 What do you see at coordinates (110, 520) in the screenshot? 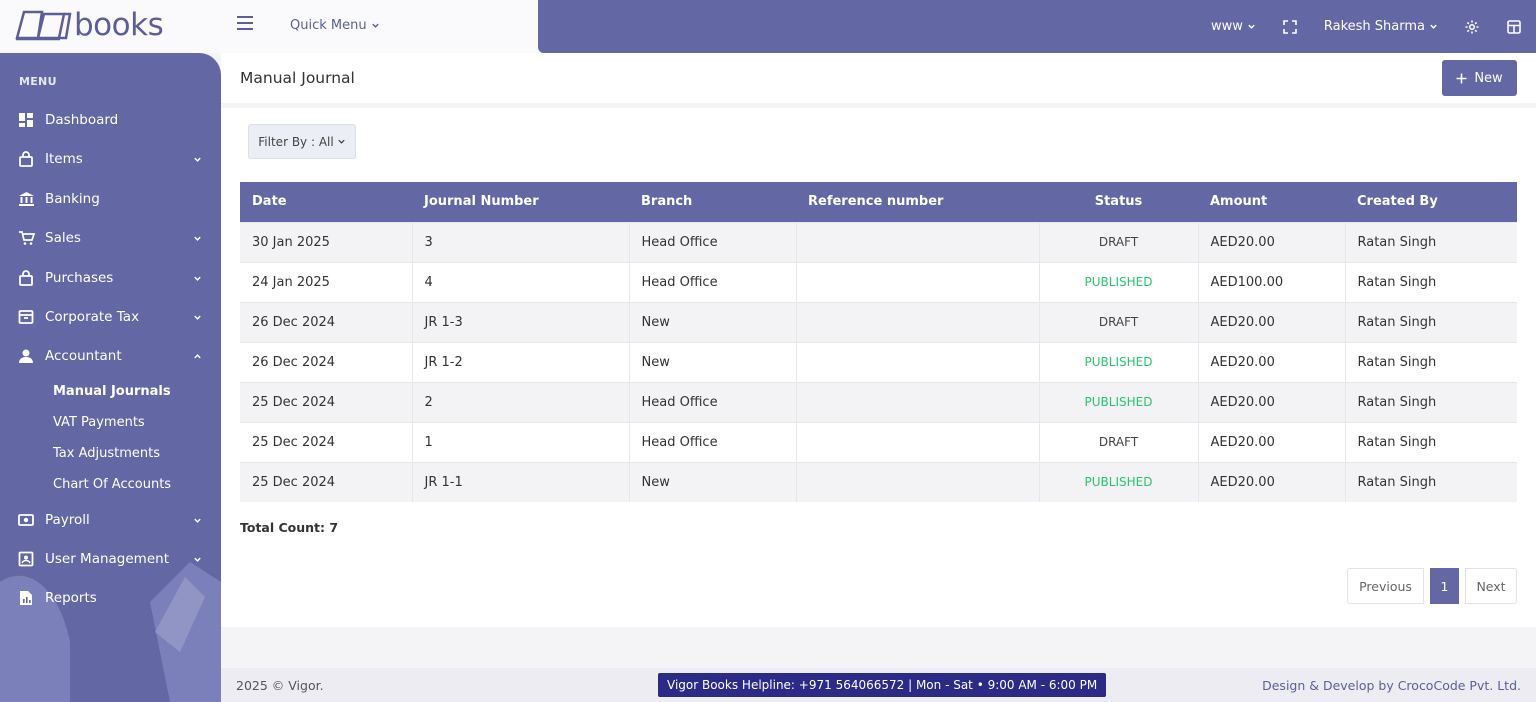
I see `sidebar-item-payroll: Payroll` at bounding box center [110, 520].